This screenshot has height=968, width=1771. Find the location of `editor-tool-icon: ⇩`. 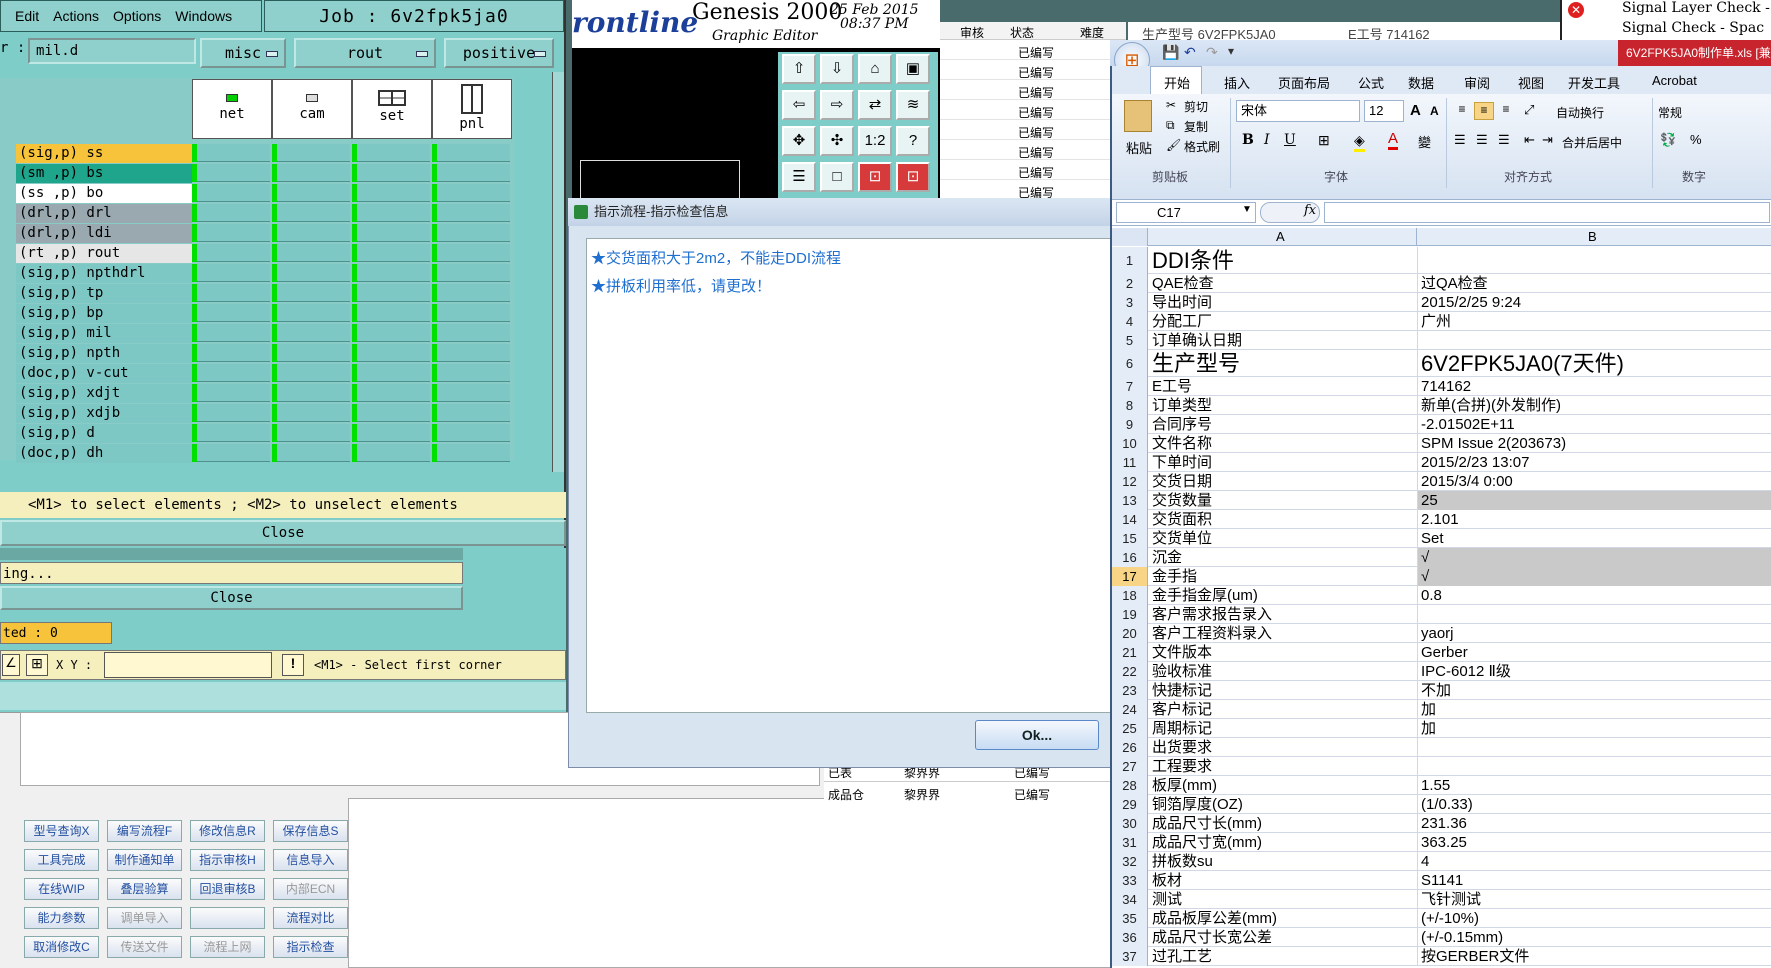

editor-tool-icon: ⇩ is located at coordinates (837, 69).